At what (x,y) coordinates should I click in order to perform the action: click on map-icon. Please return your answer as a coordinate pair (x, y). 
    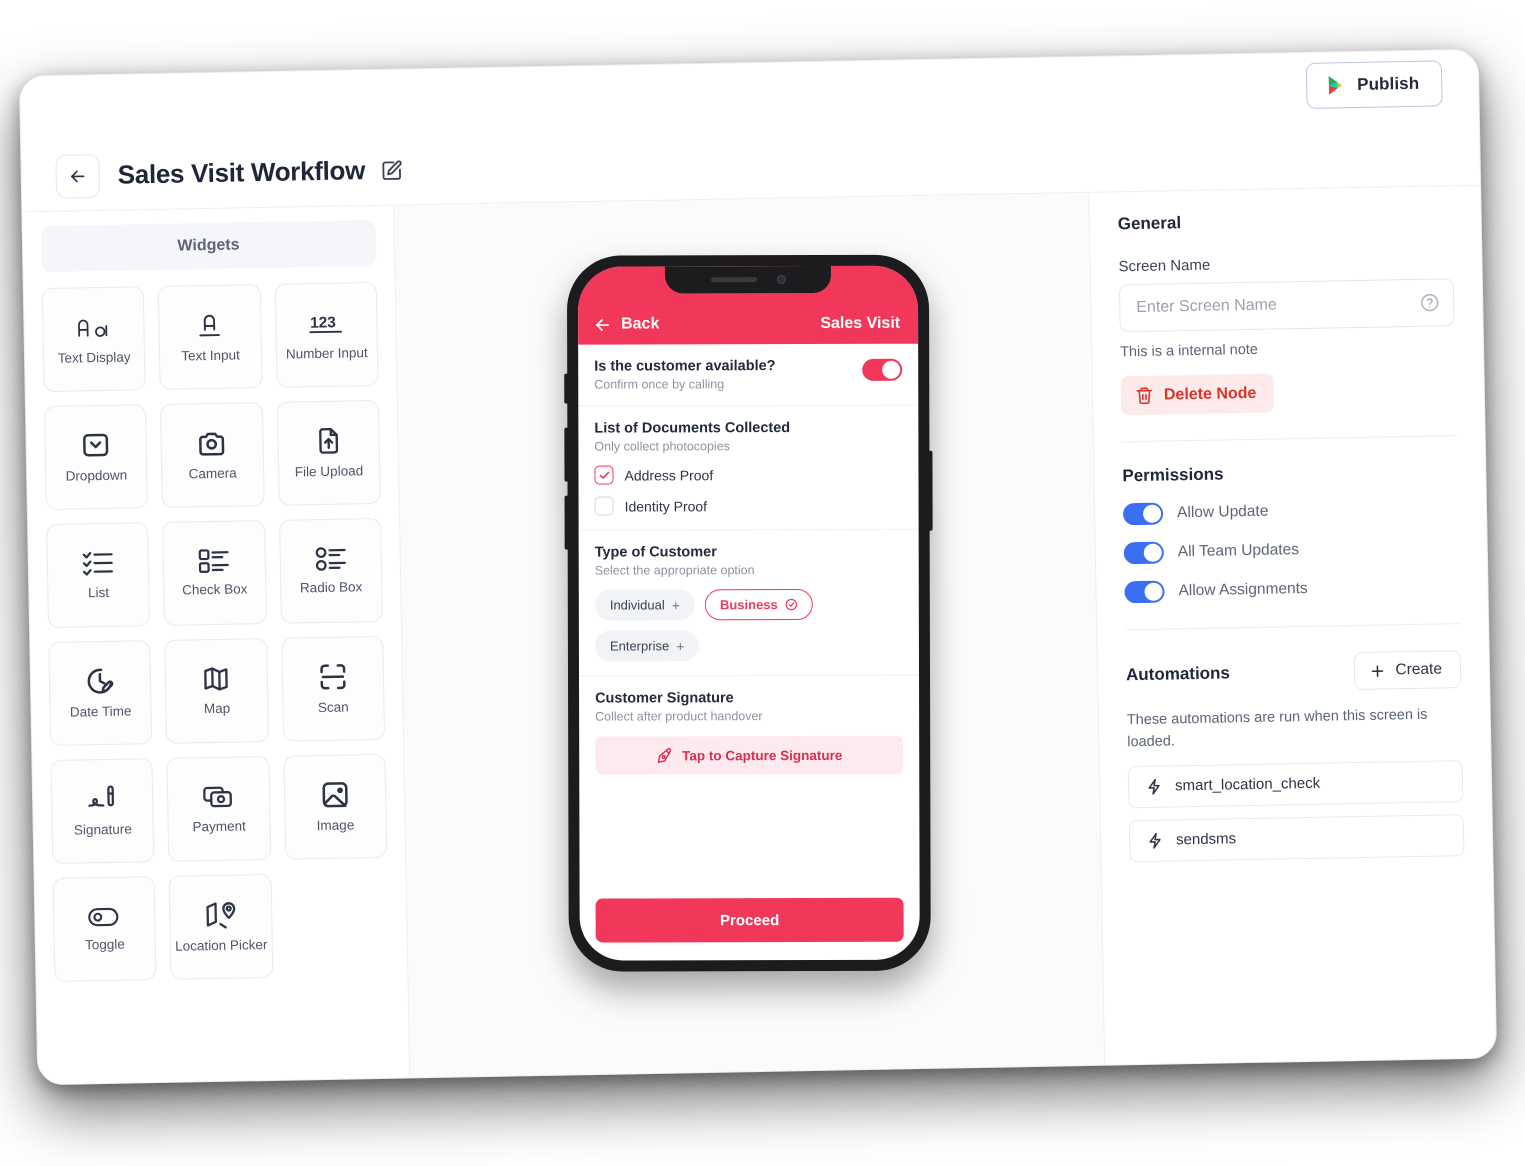
    Looking at the image, I should click on (216, 679).